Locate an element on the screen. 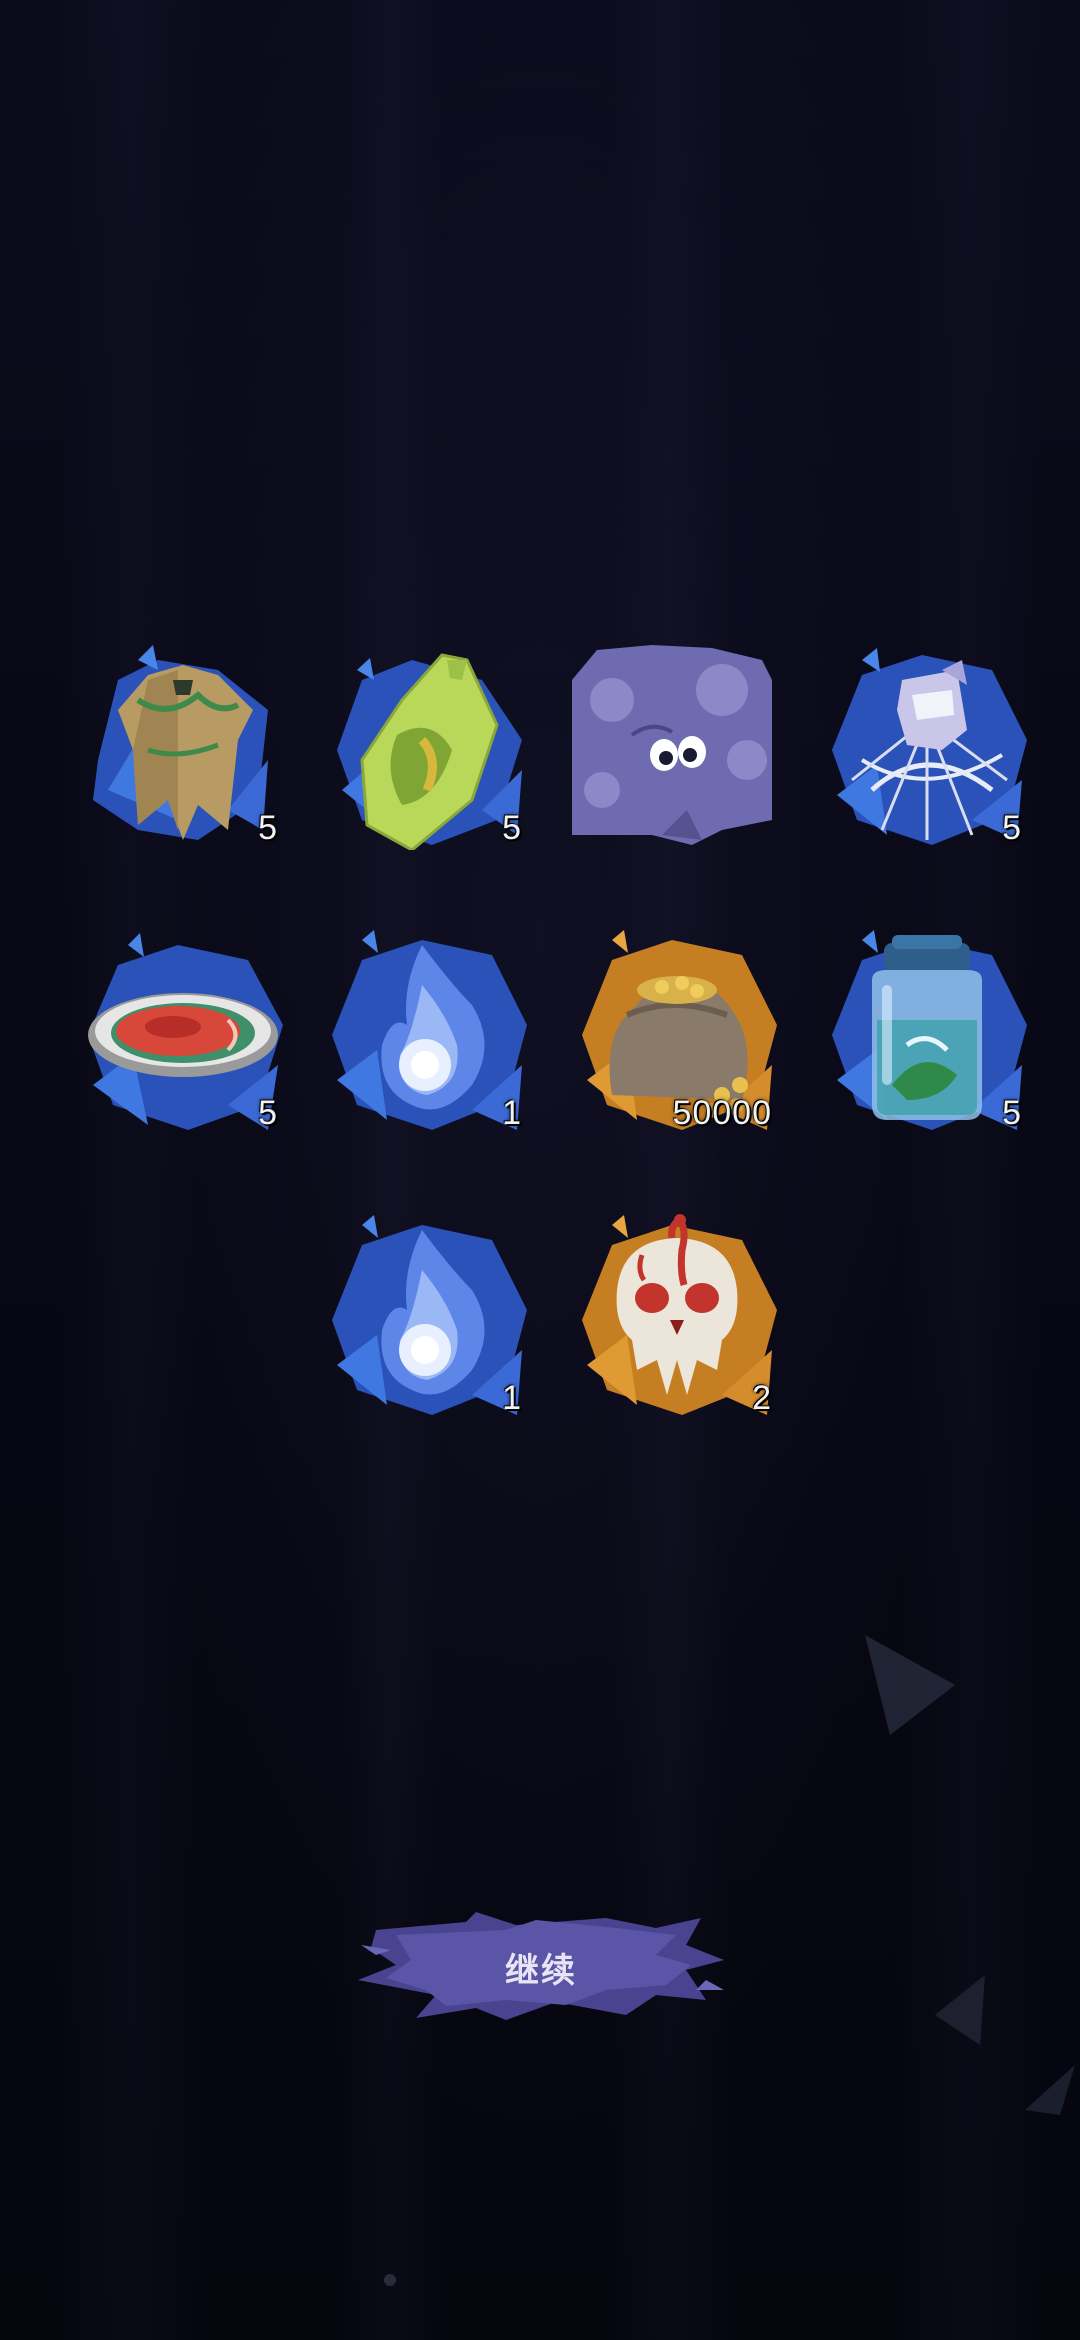  green-leaf-pouch-icon is located at coordinates (429, 751).